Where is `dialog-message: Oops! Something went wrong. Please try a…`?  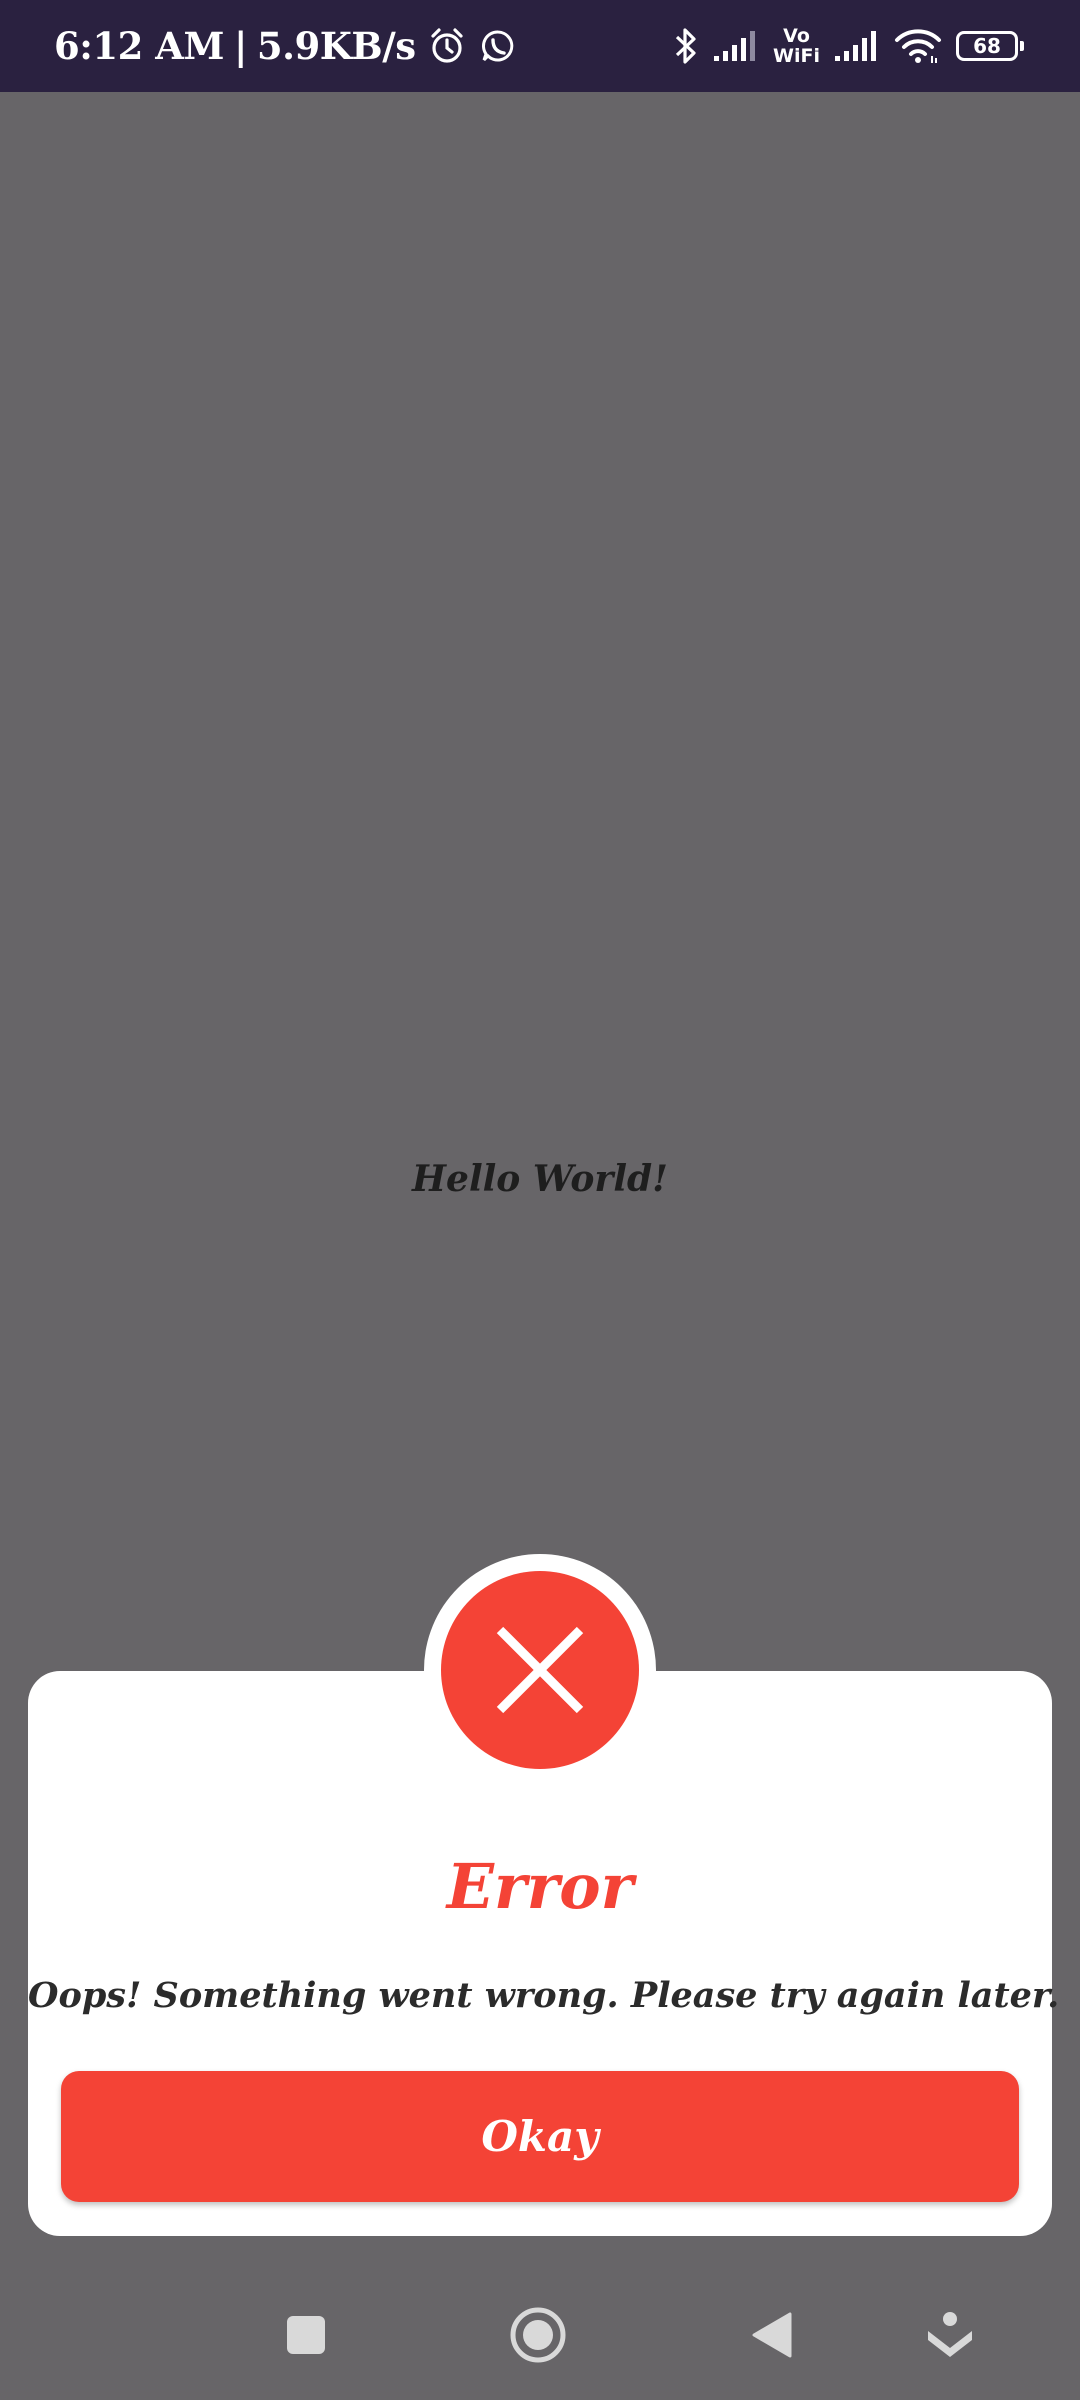
dialog-message: Oops! Something went wrong. Please try a… is located at coordinates (544, 1995).